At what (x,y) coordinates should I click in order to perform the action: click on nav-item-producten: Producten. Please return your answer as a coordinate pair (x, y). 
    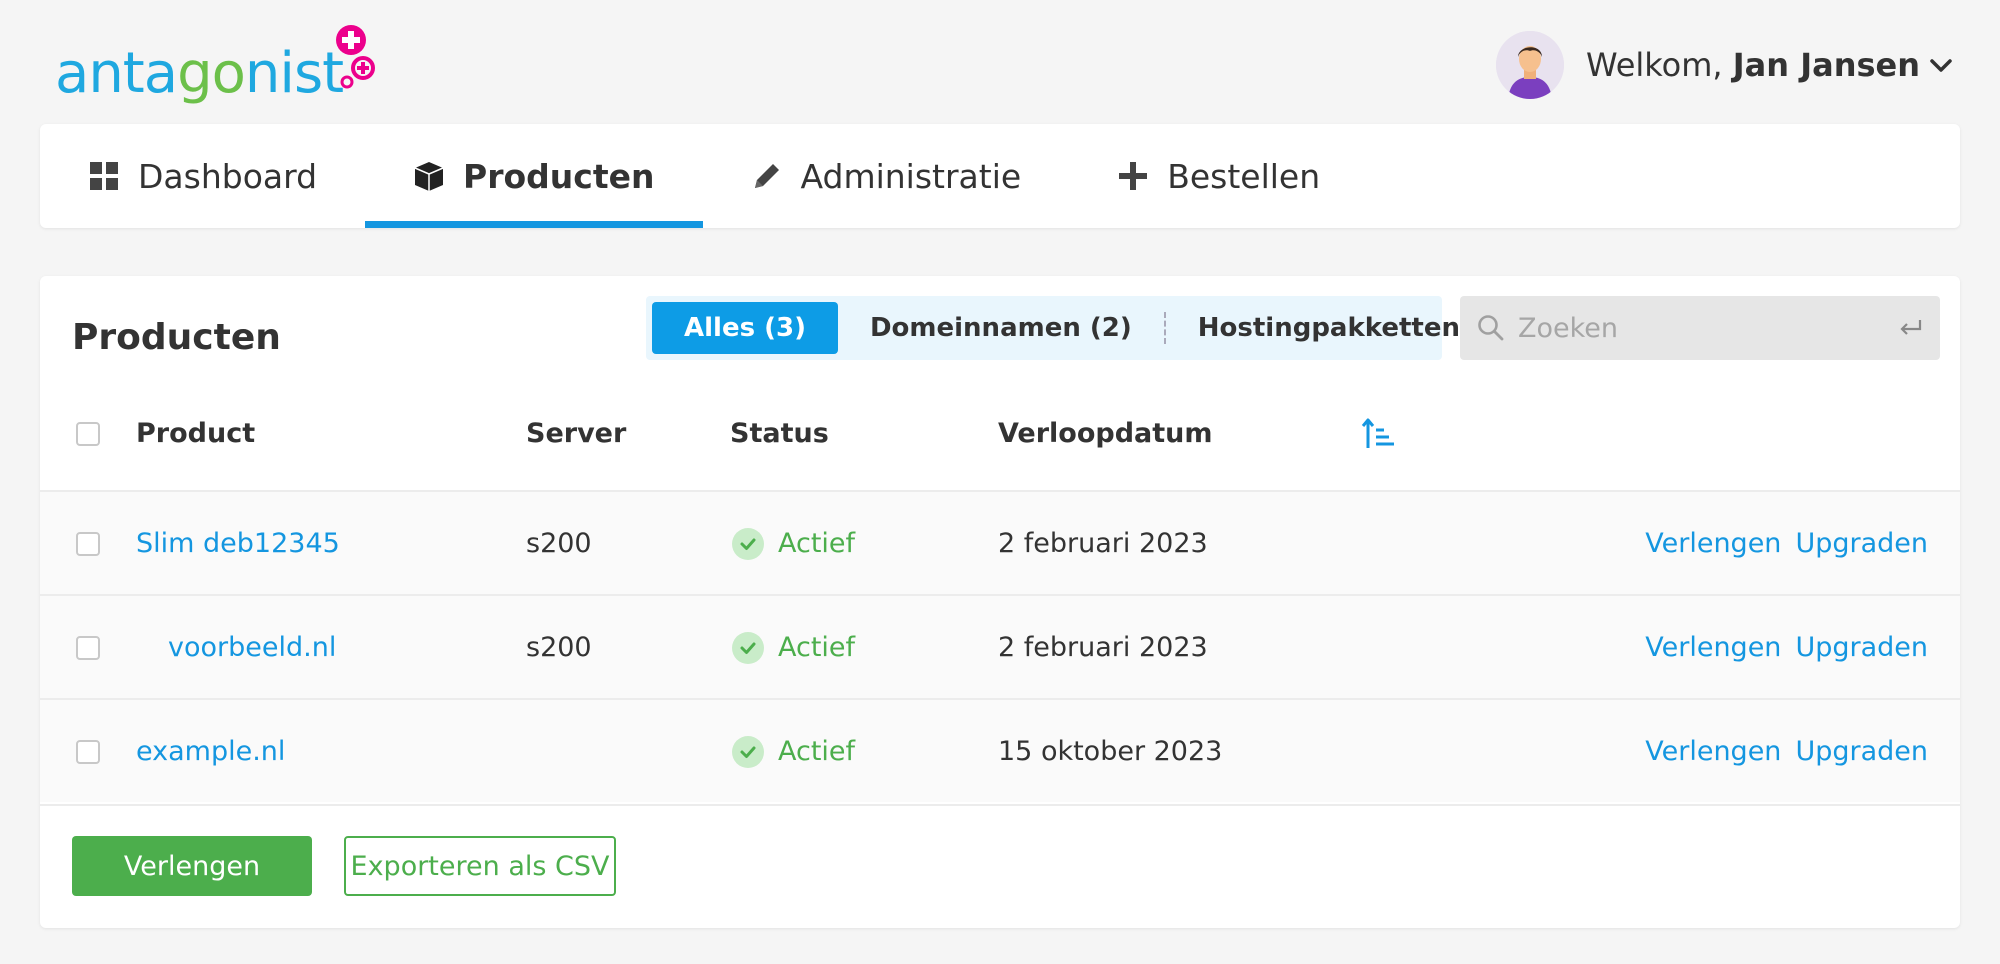
    Looking at the image, I should click on (534, 176).